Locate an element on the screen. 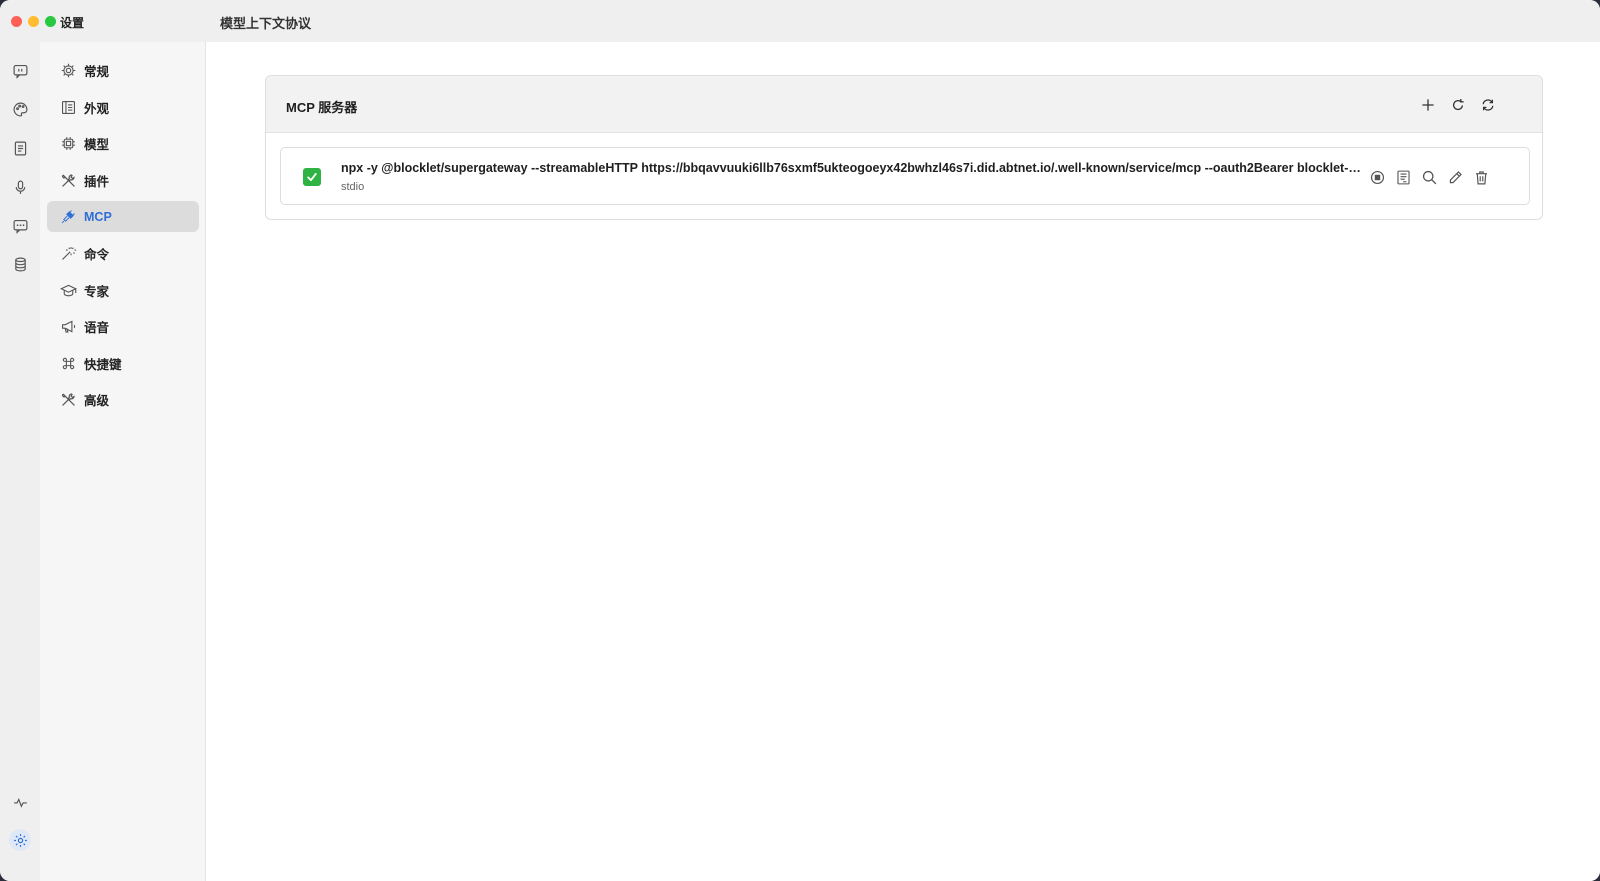 The height and width of the screenshot is (881, 1600). stop-server-button is located at coordinates (1377, 177).